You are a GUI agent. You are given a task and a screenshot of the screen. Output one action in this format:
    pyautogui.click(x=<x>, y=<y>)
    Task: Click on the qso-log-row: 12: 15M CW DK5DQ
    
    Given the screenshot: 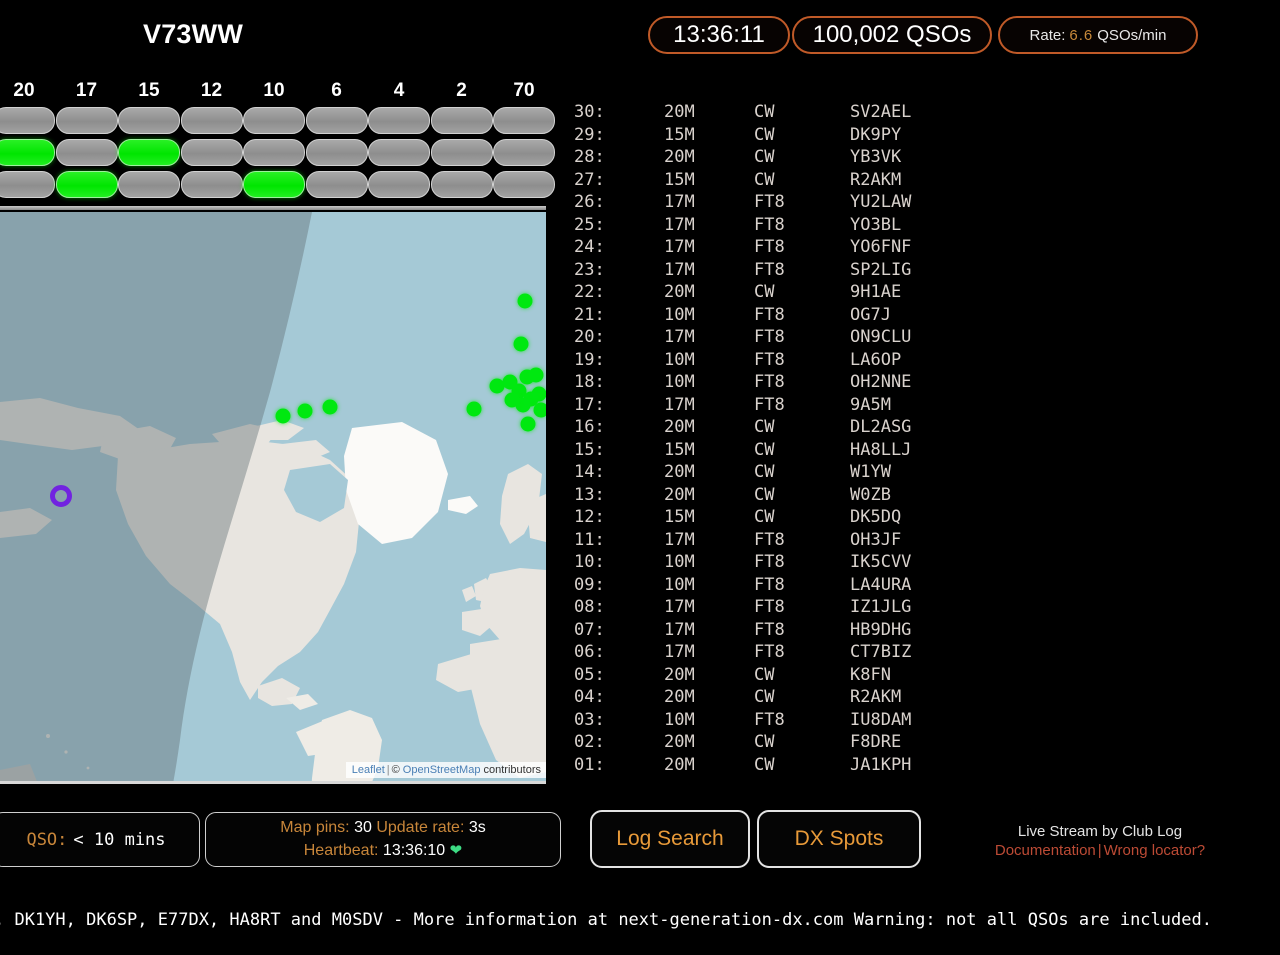 What is the action you would take?
    pyautogui.click(x=770, y=518)
    